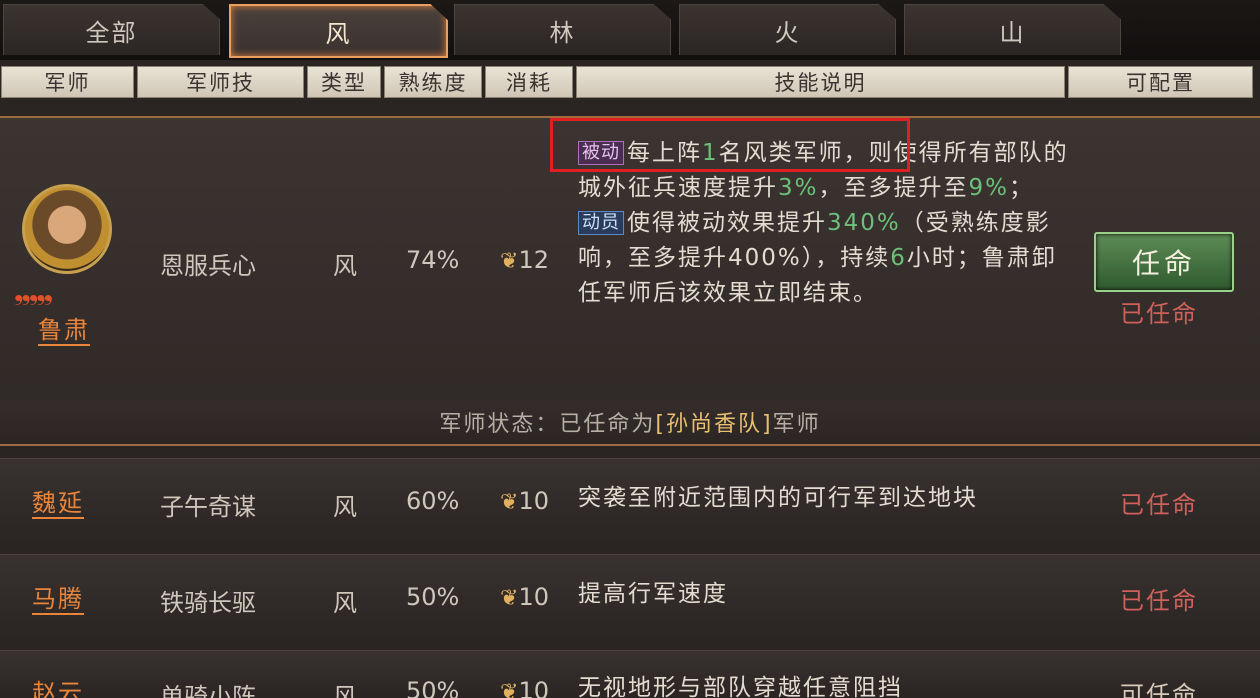 This screenshot has width=1260, height=698. What do you see at coordinates (58, 500) in the screenshot?
I see `strategist-name: 魏延` at bounding box center [58, 500].